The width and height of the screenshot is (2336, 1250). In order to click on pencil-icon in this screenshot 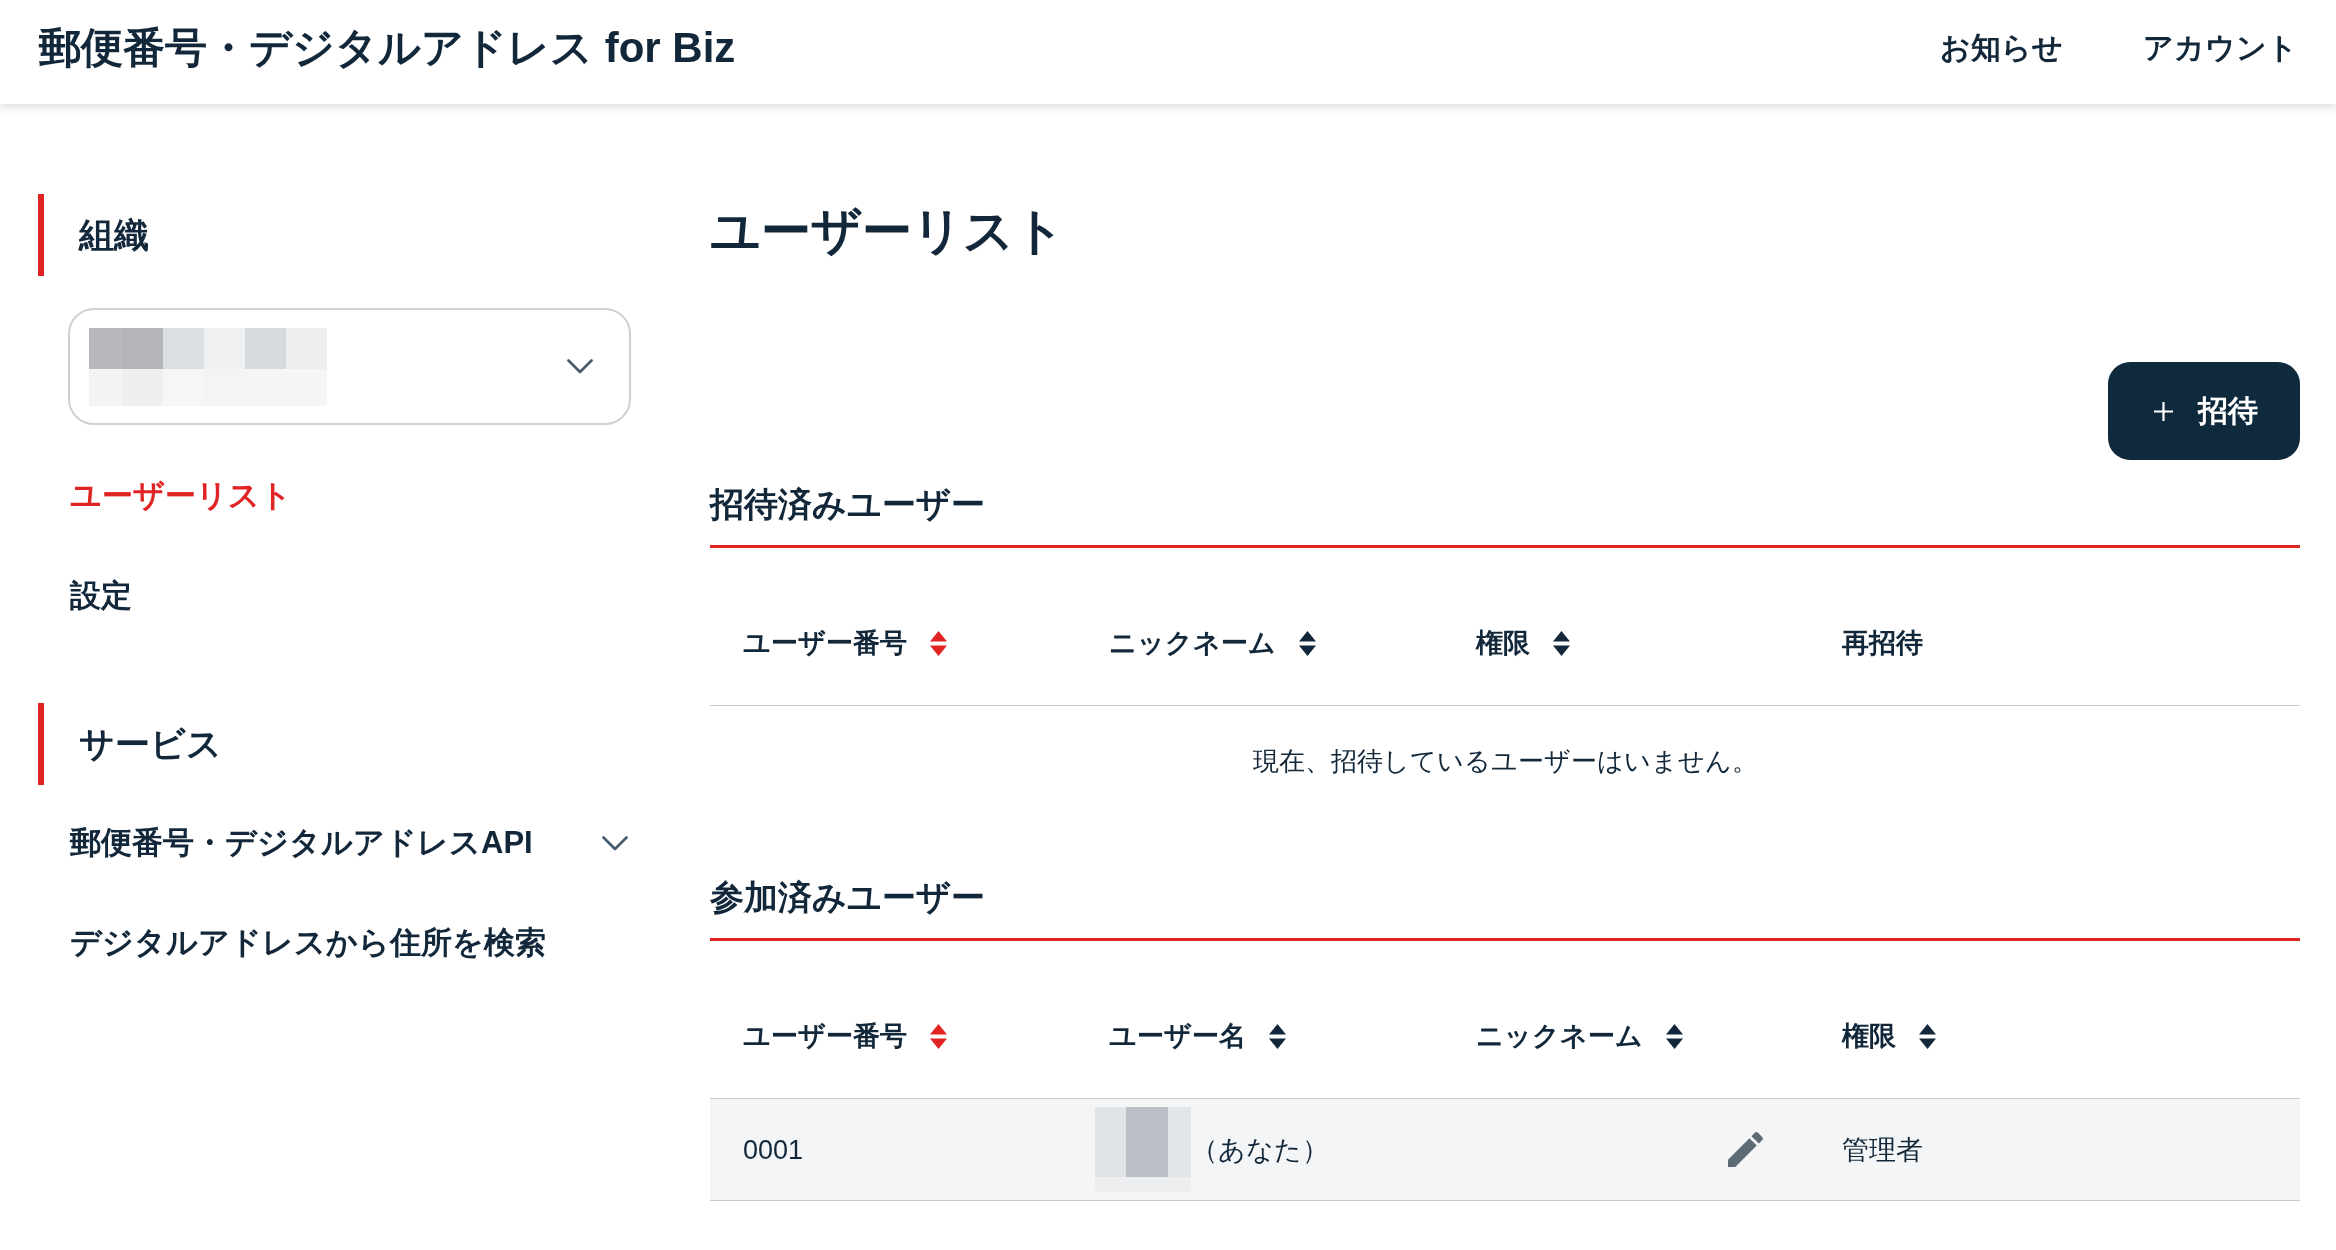, I will do `click(1745, 1149)`.